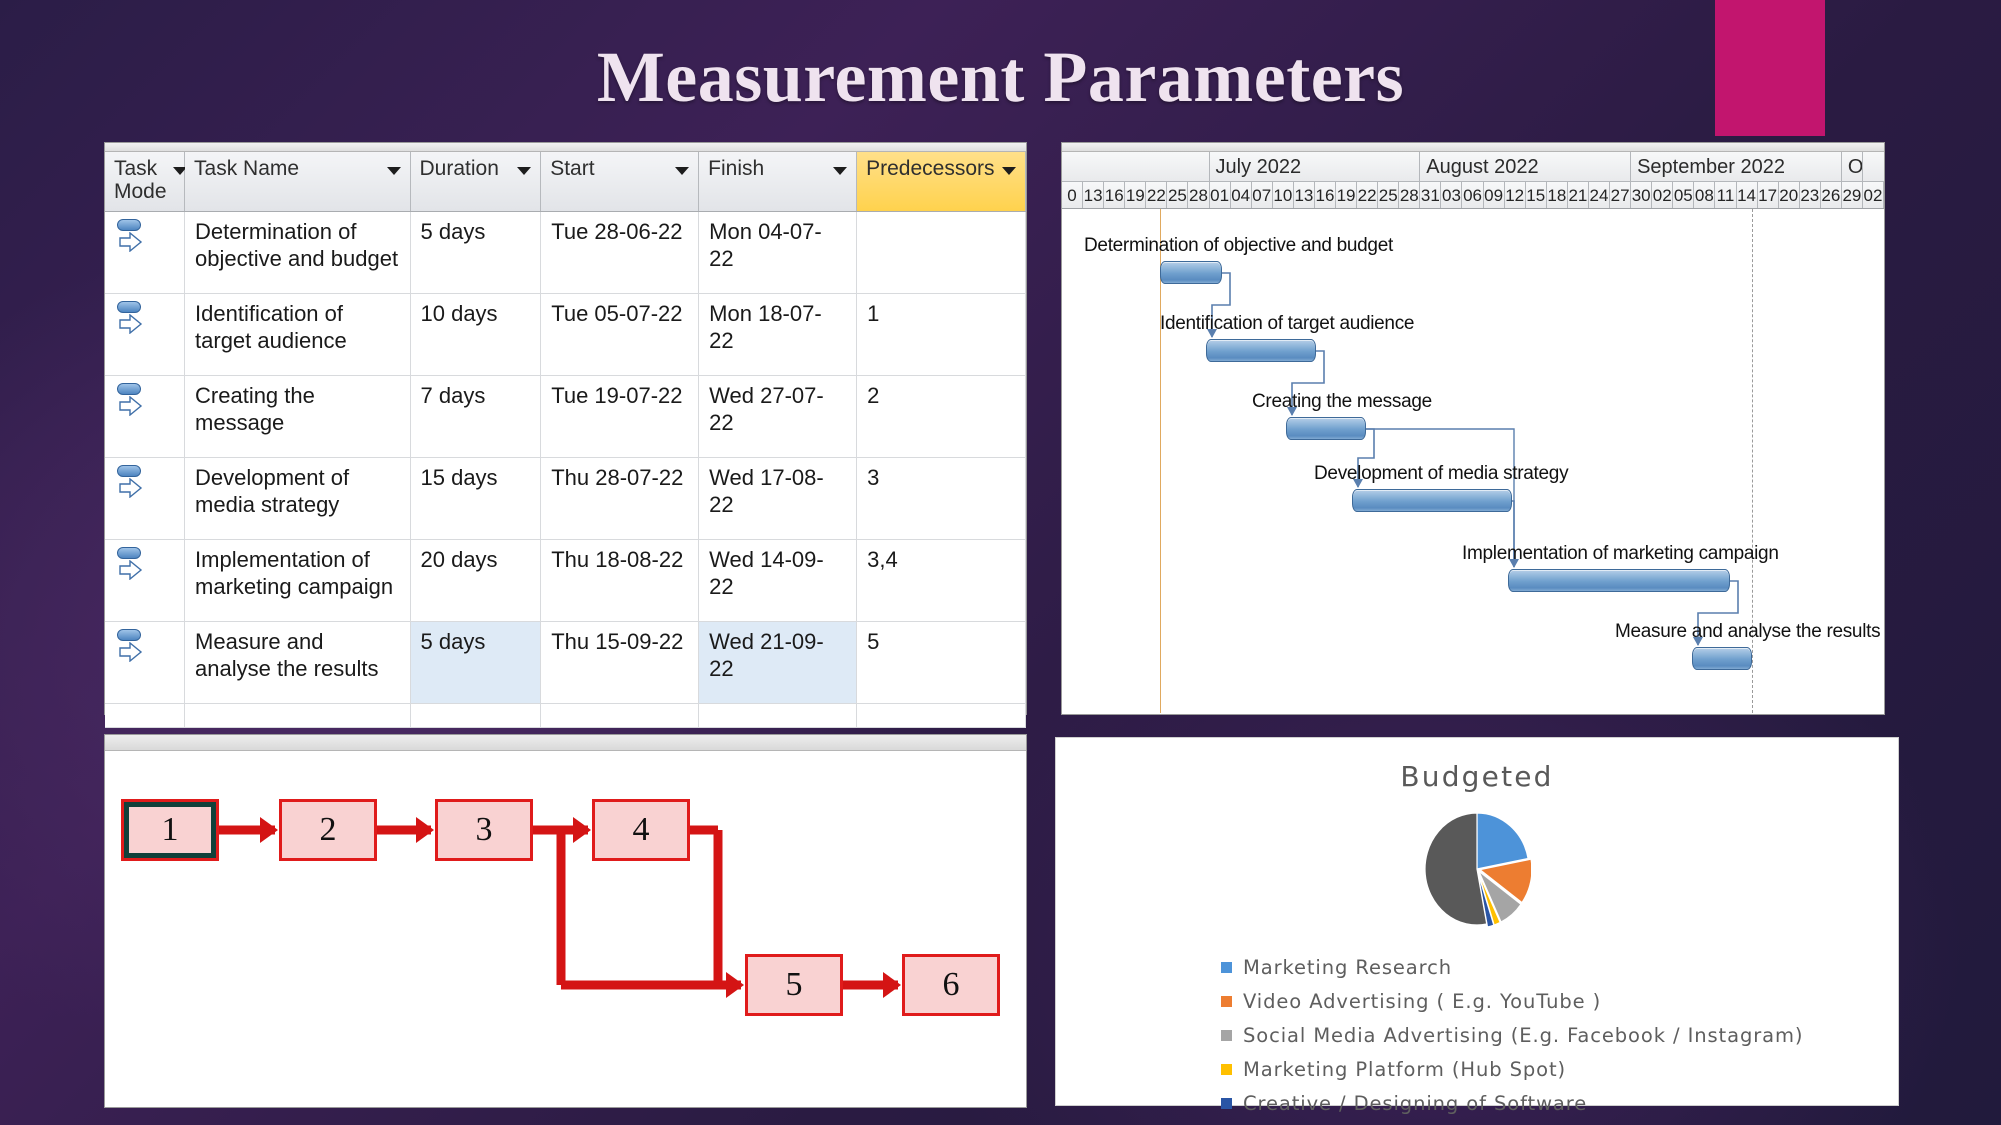 This screenshot has width=2001, height=1125. What do you see at coordinates (778, 499) in the screenshot?
I see `cell-finish: Wed 17-08-22` at bounding box center [778, 499].